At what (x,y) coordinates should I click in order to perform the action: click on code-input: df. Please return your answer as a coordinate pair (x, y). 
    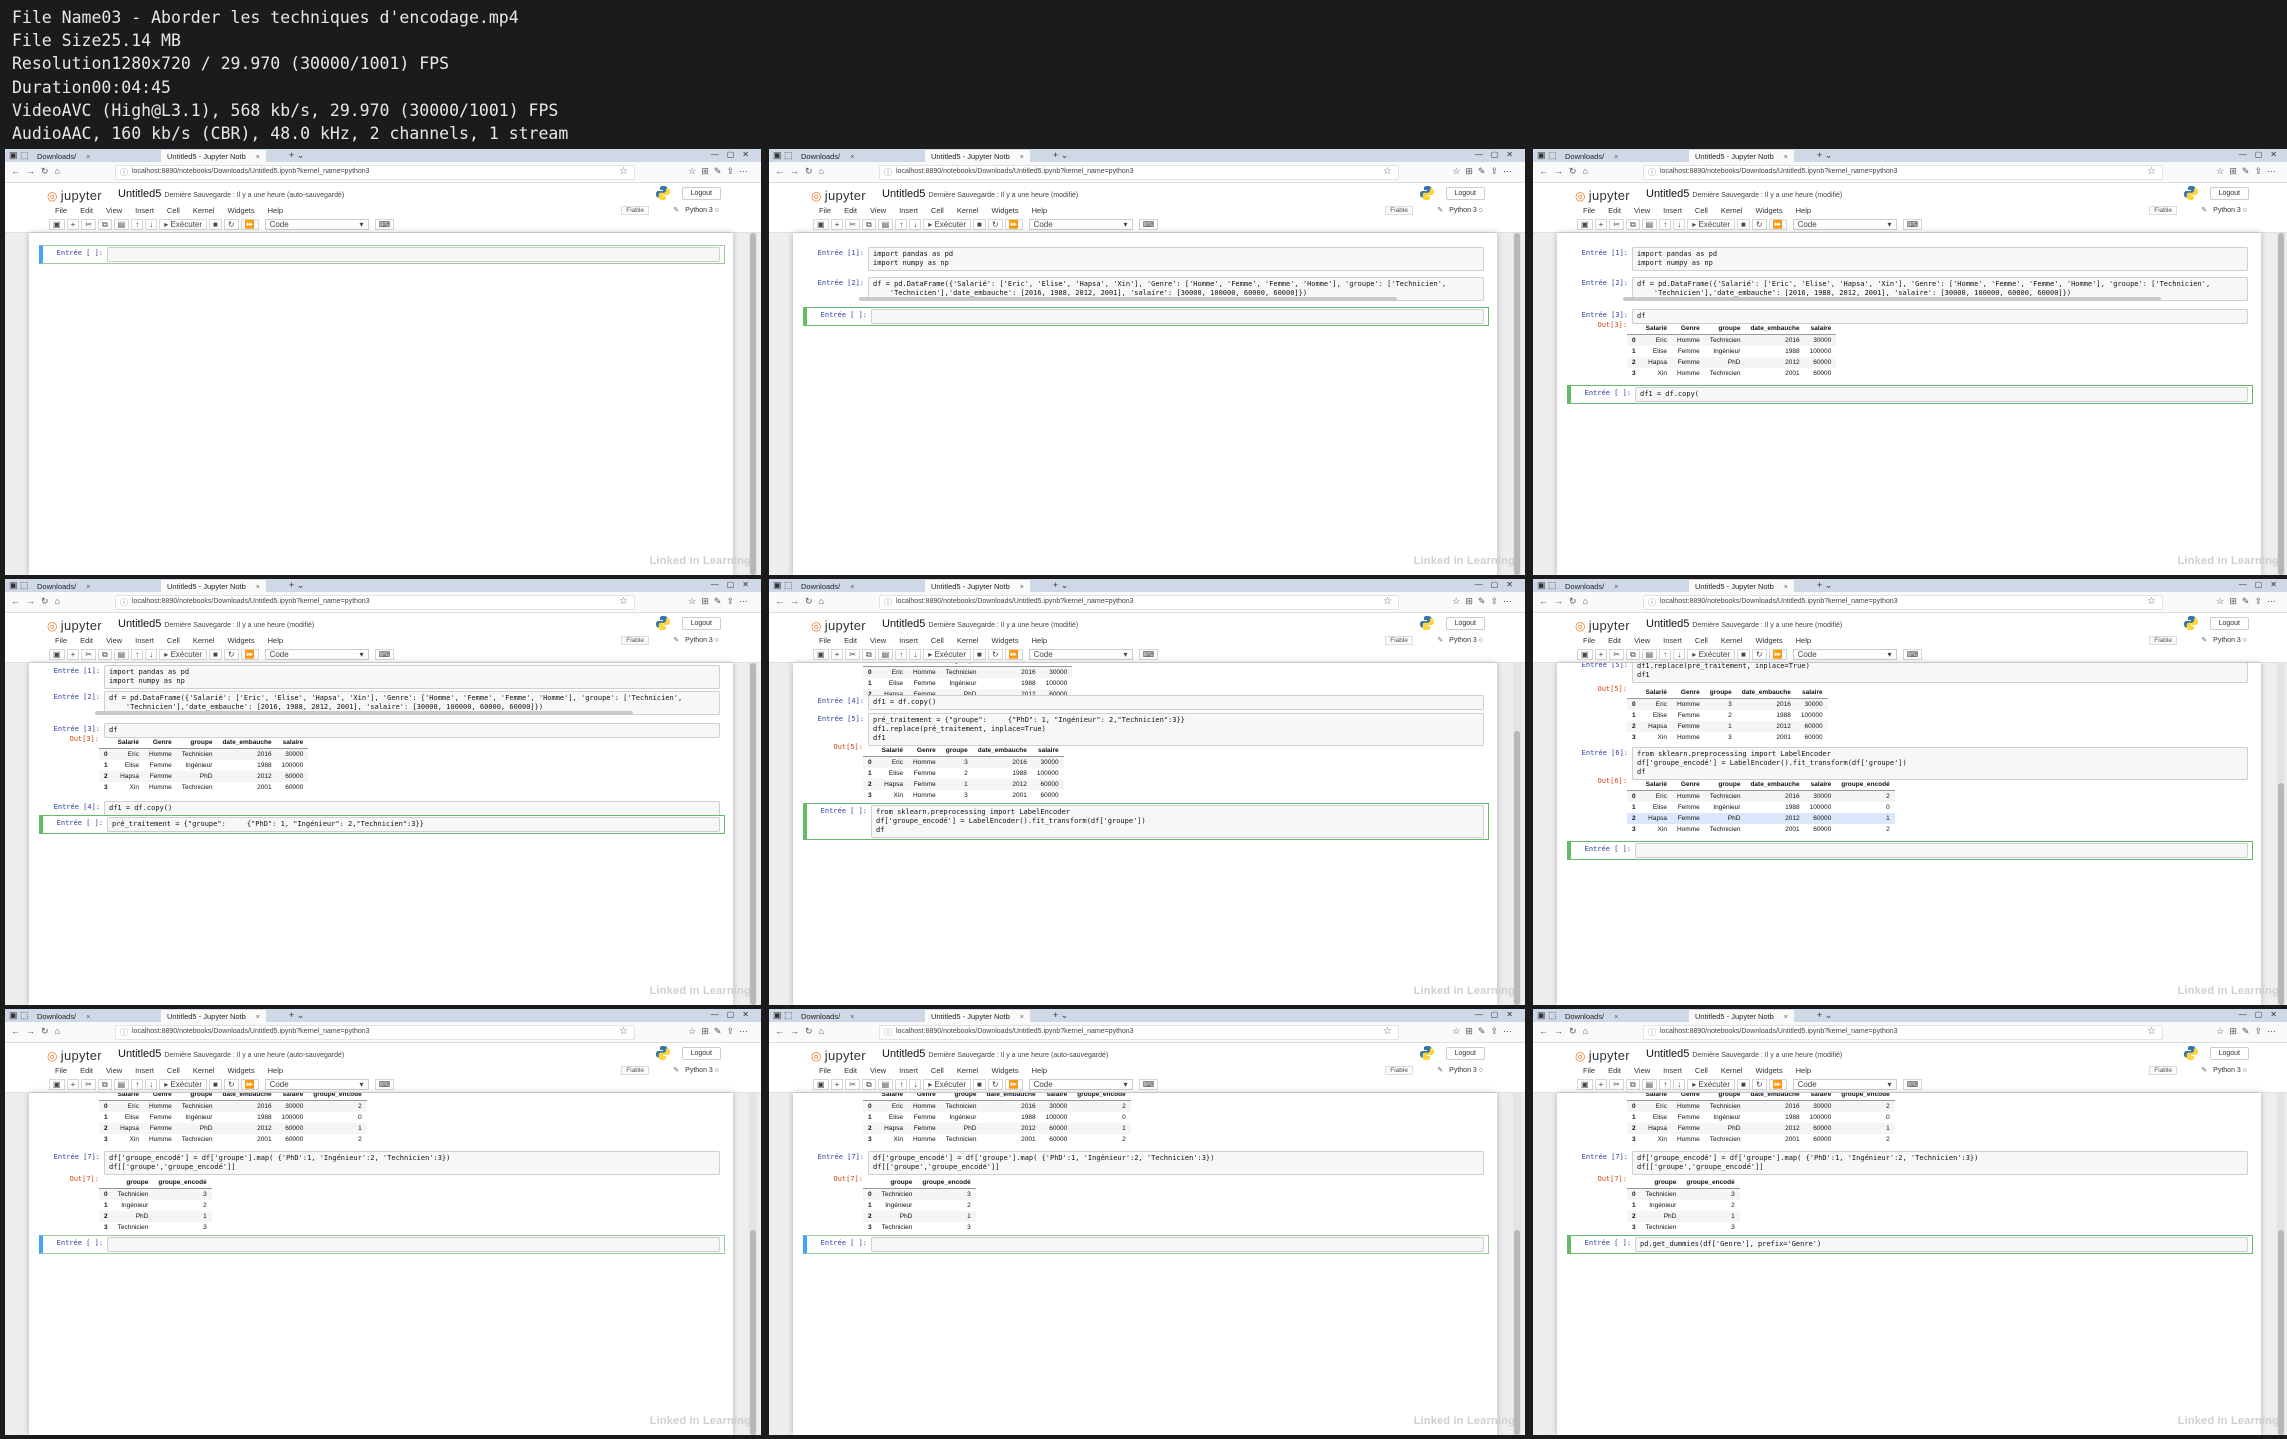
    Looking at the image, I should click on (1940, 316).